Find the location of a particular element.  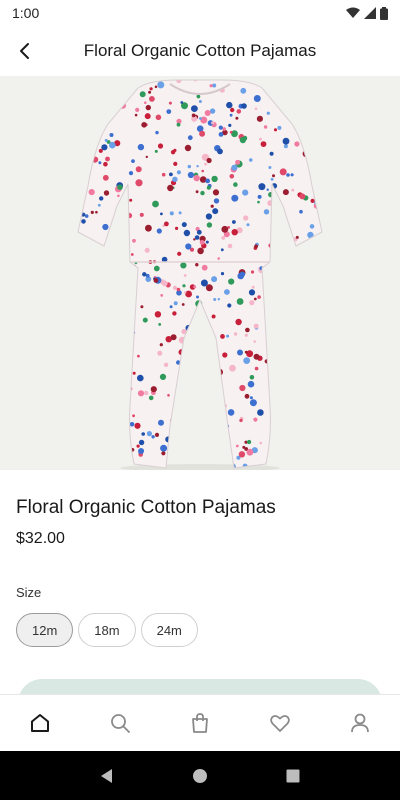

system-recents-button is located at coordinates (293, 776).